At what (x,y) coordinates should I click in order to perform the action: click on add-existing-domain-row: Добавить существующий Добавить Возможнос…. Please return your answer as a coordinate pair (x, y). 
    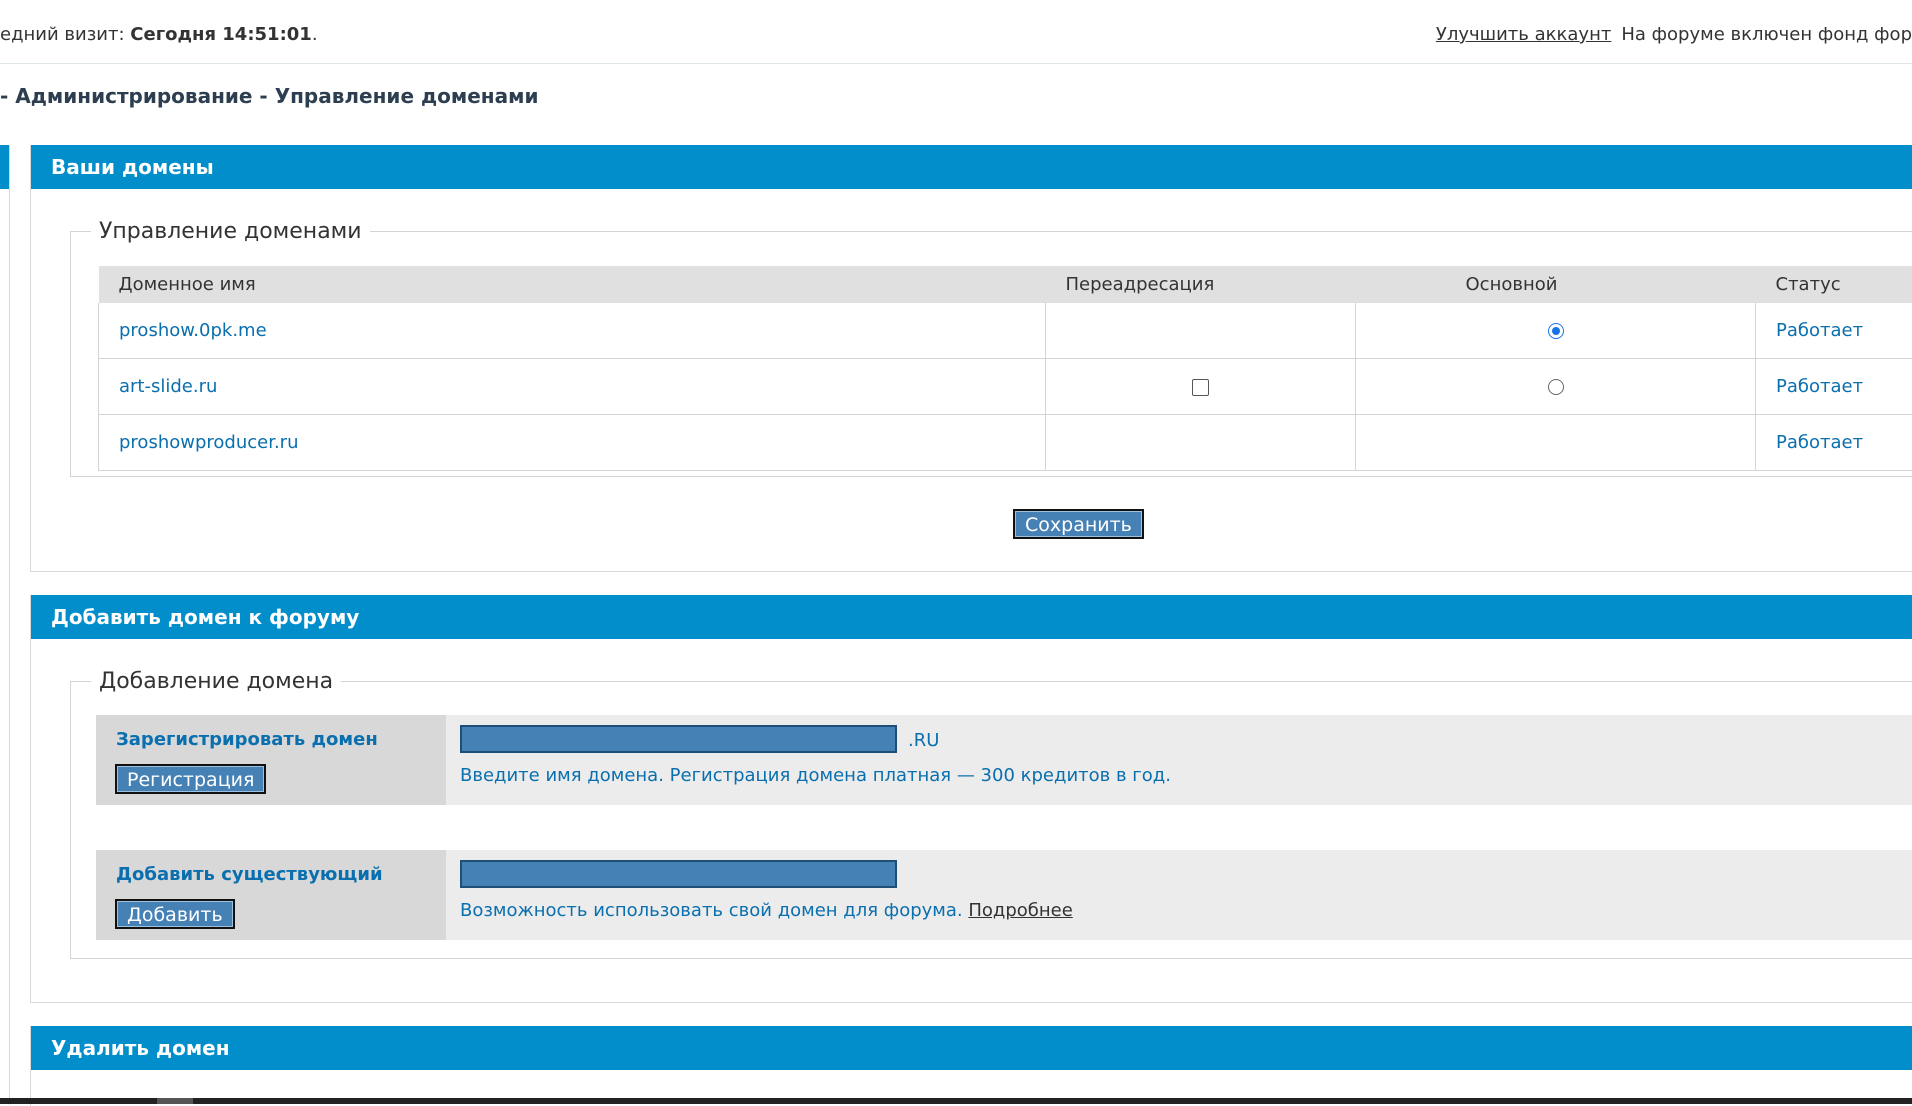
    Looking at the image, I should click on (1004, 895).